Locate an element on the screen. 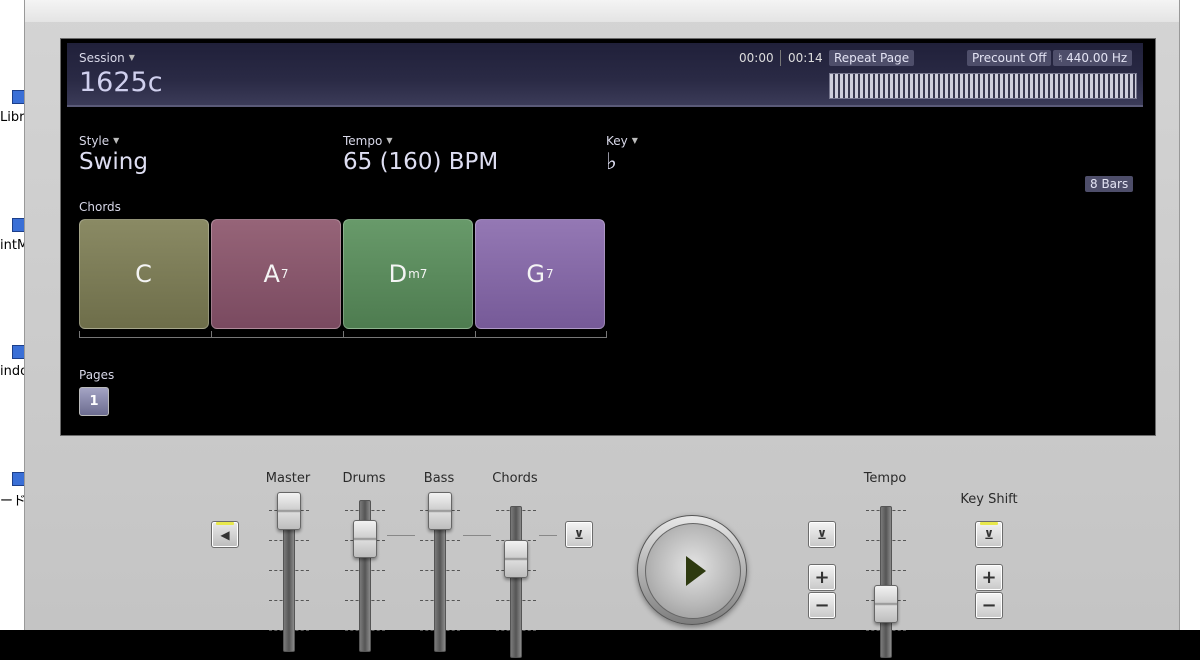  tuning-button: ♮ 440.00 Hz is located at coordinates (1093, 58).